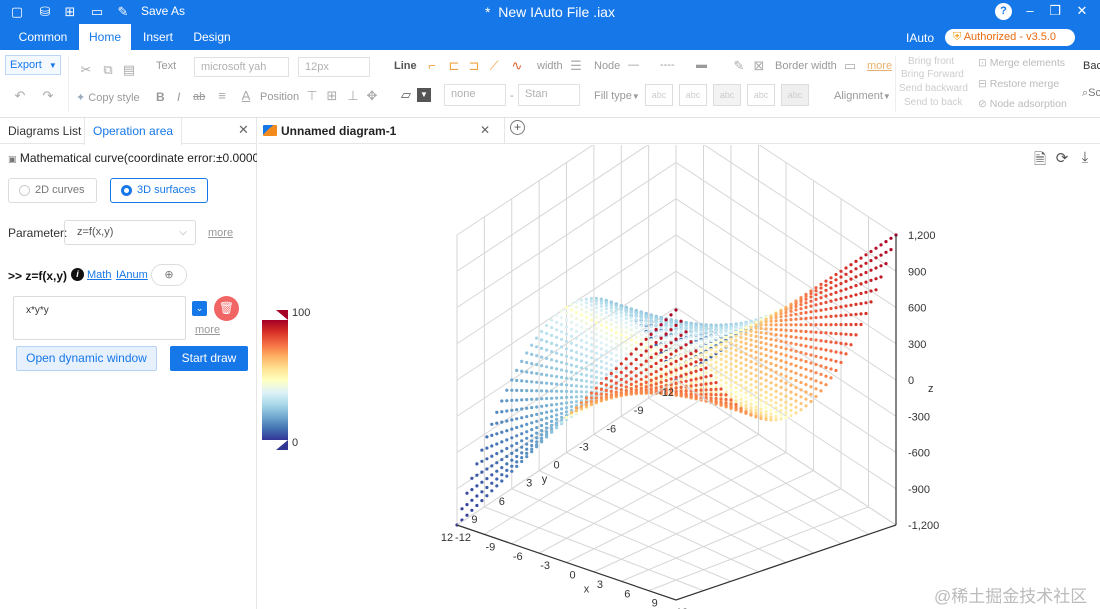  I want to click on line-curve-icon: ⊐, so click(474, 66).